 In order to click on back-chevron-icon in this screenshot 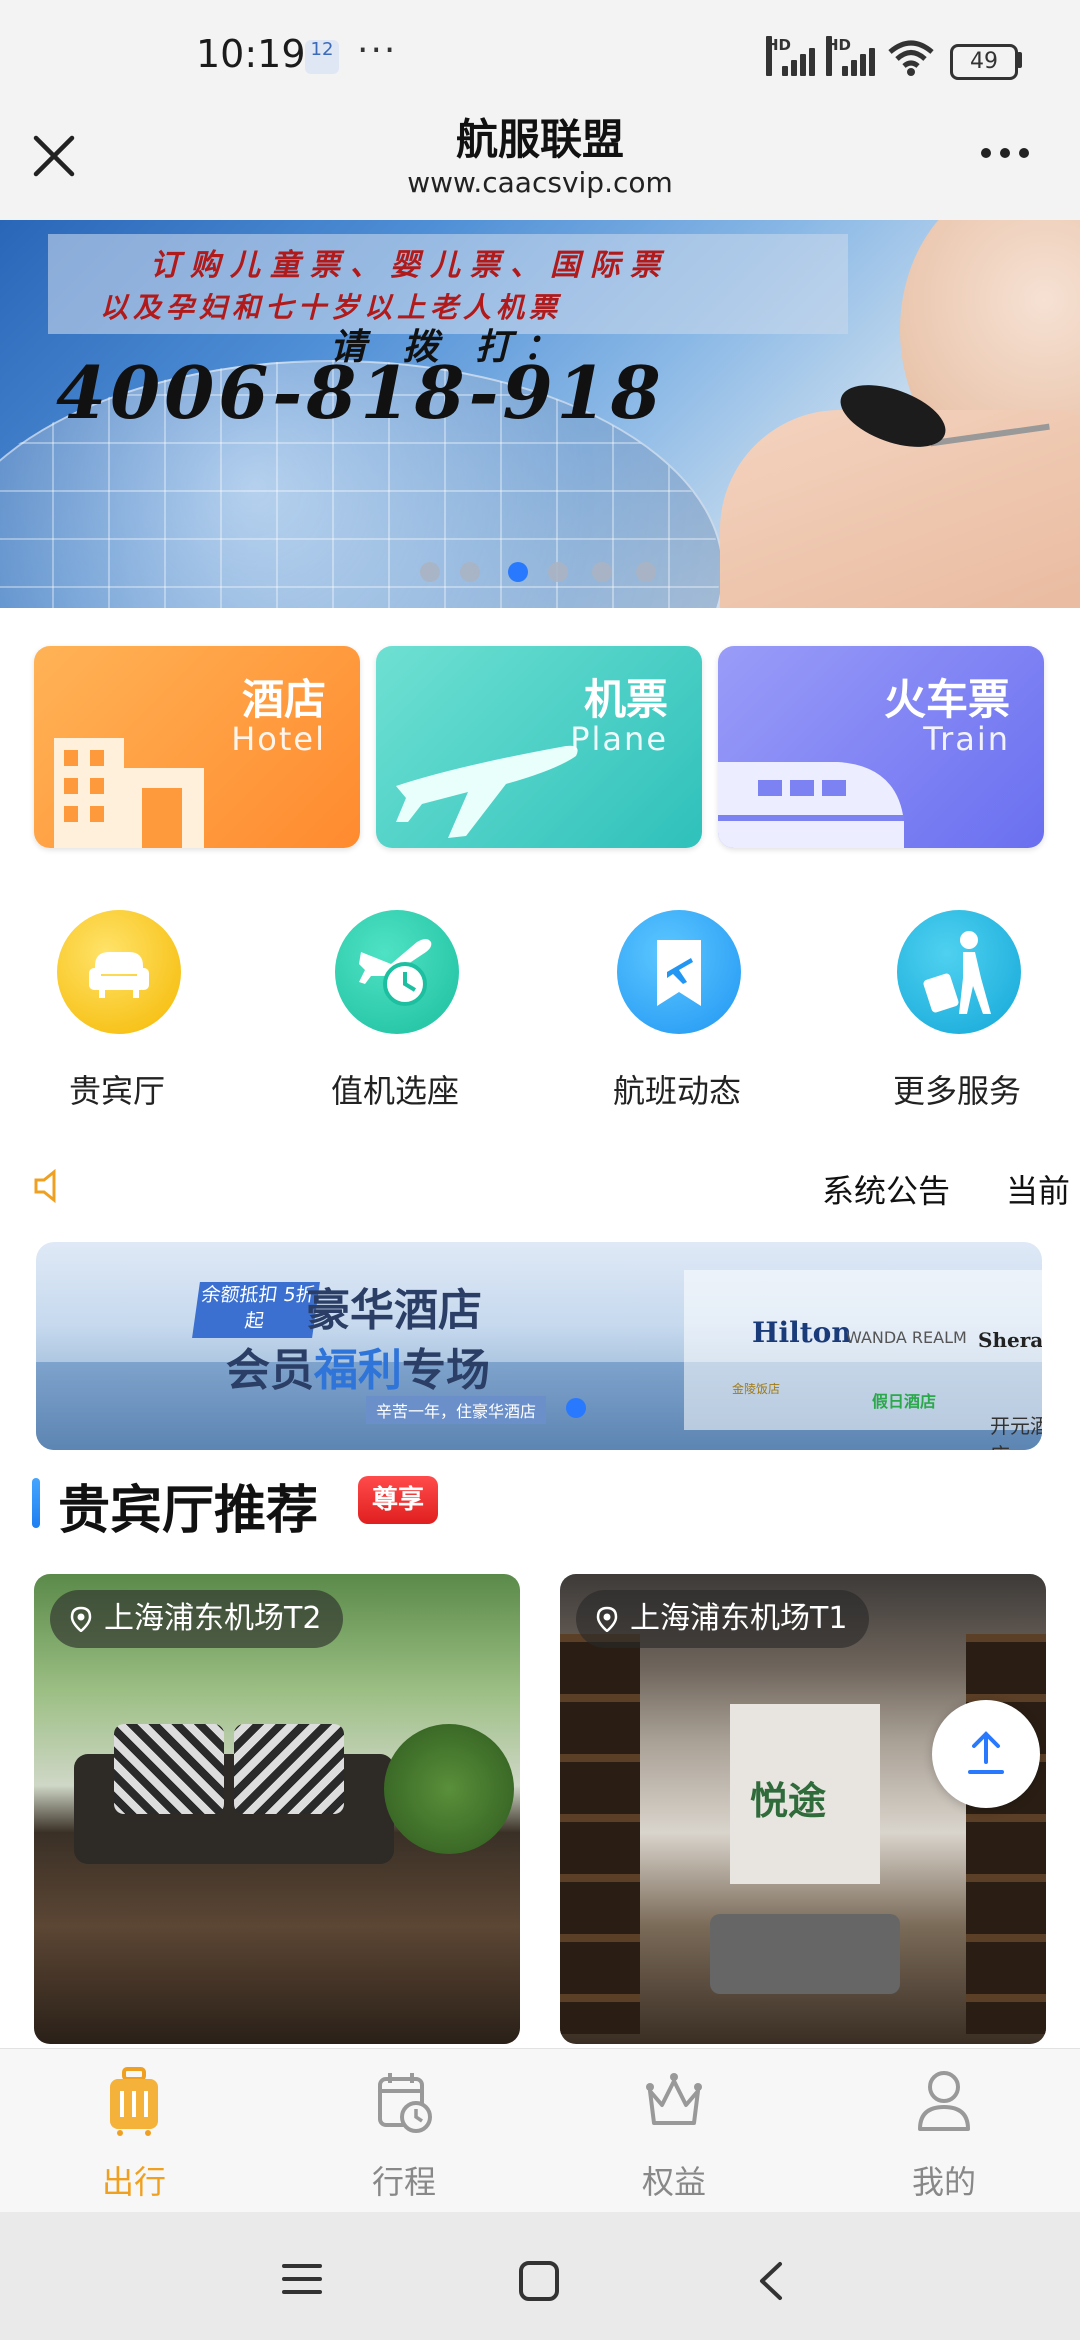, I will do `click(771, 2281)`.